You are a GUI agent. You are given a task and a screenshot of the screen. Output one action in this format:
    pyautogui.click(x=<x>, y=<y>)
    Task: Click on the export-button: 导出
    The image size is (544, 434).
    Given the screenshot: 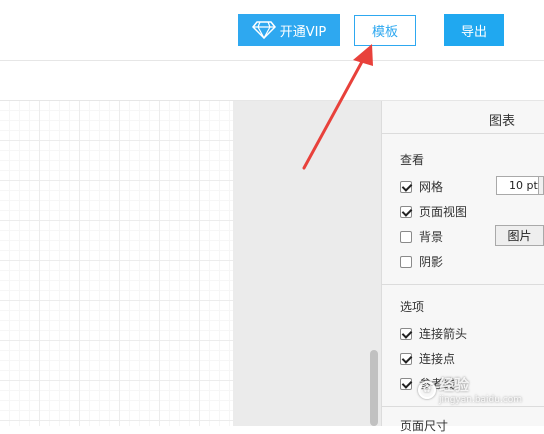 What is the action you would take?
    pyautogui.click(x=474, y=30)
    